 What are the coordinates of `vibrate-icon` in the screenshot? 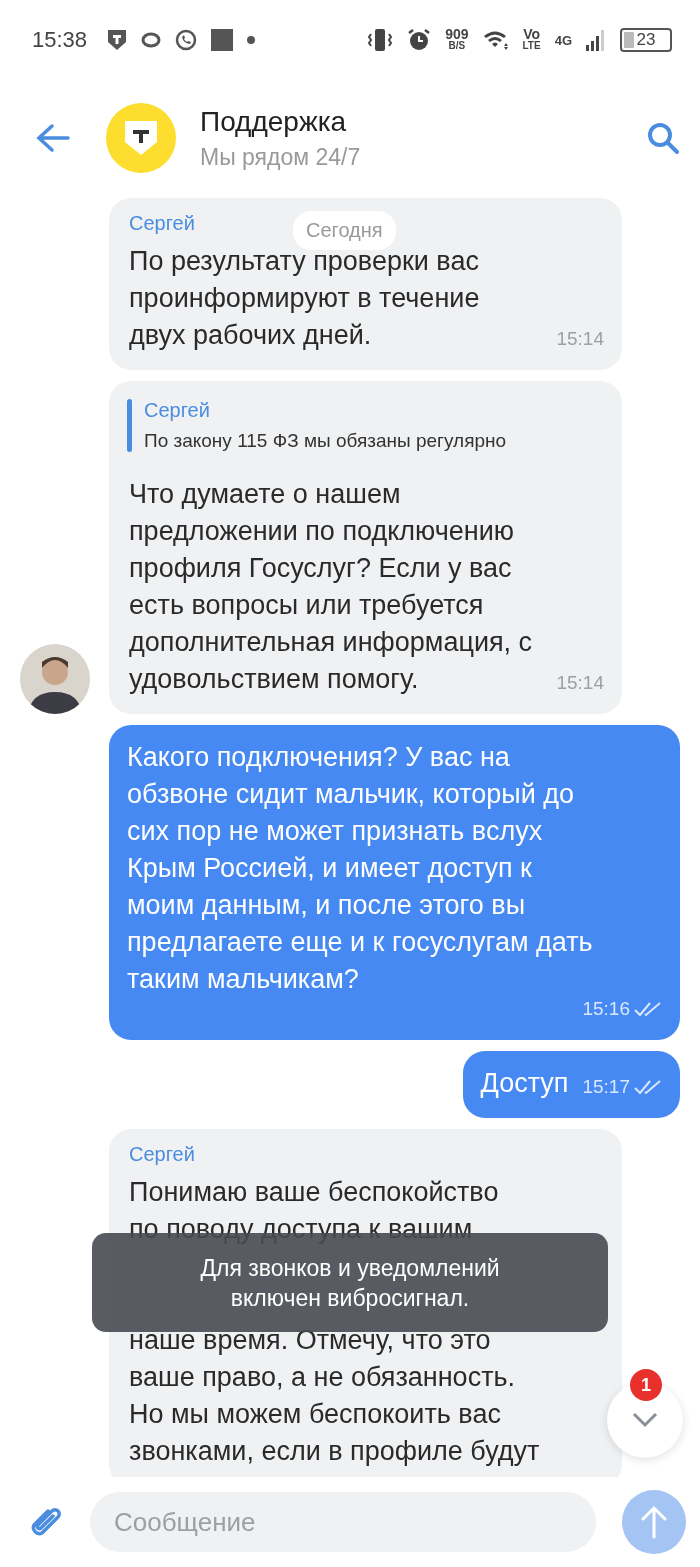 It's located at (380, 40).